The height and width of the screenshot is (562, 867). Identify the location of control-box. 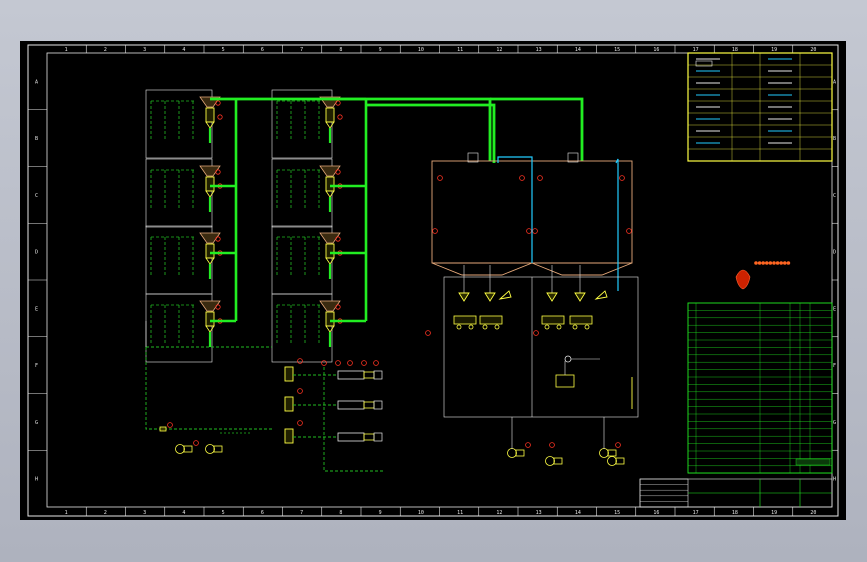
(565, 381).